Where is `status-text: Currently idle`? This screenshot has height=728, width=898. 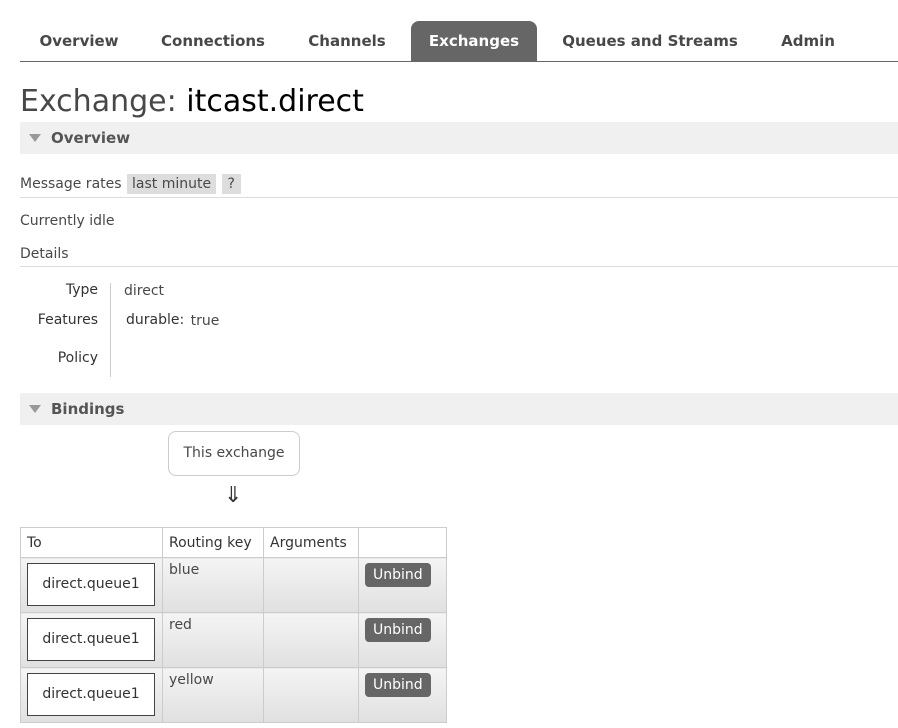 status-text: Currently idle is located at coordinates (67, 221).